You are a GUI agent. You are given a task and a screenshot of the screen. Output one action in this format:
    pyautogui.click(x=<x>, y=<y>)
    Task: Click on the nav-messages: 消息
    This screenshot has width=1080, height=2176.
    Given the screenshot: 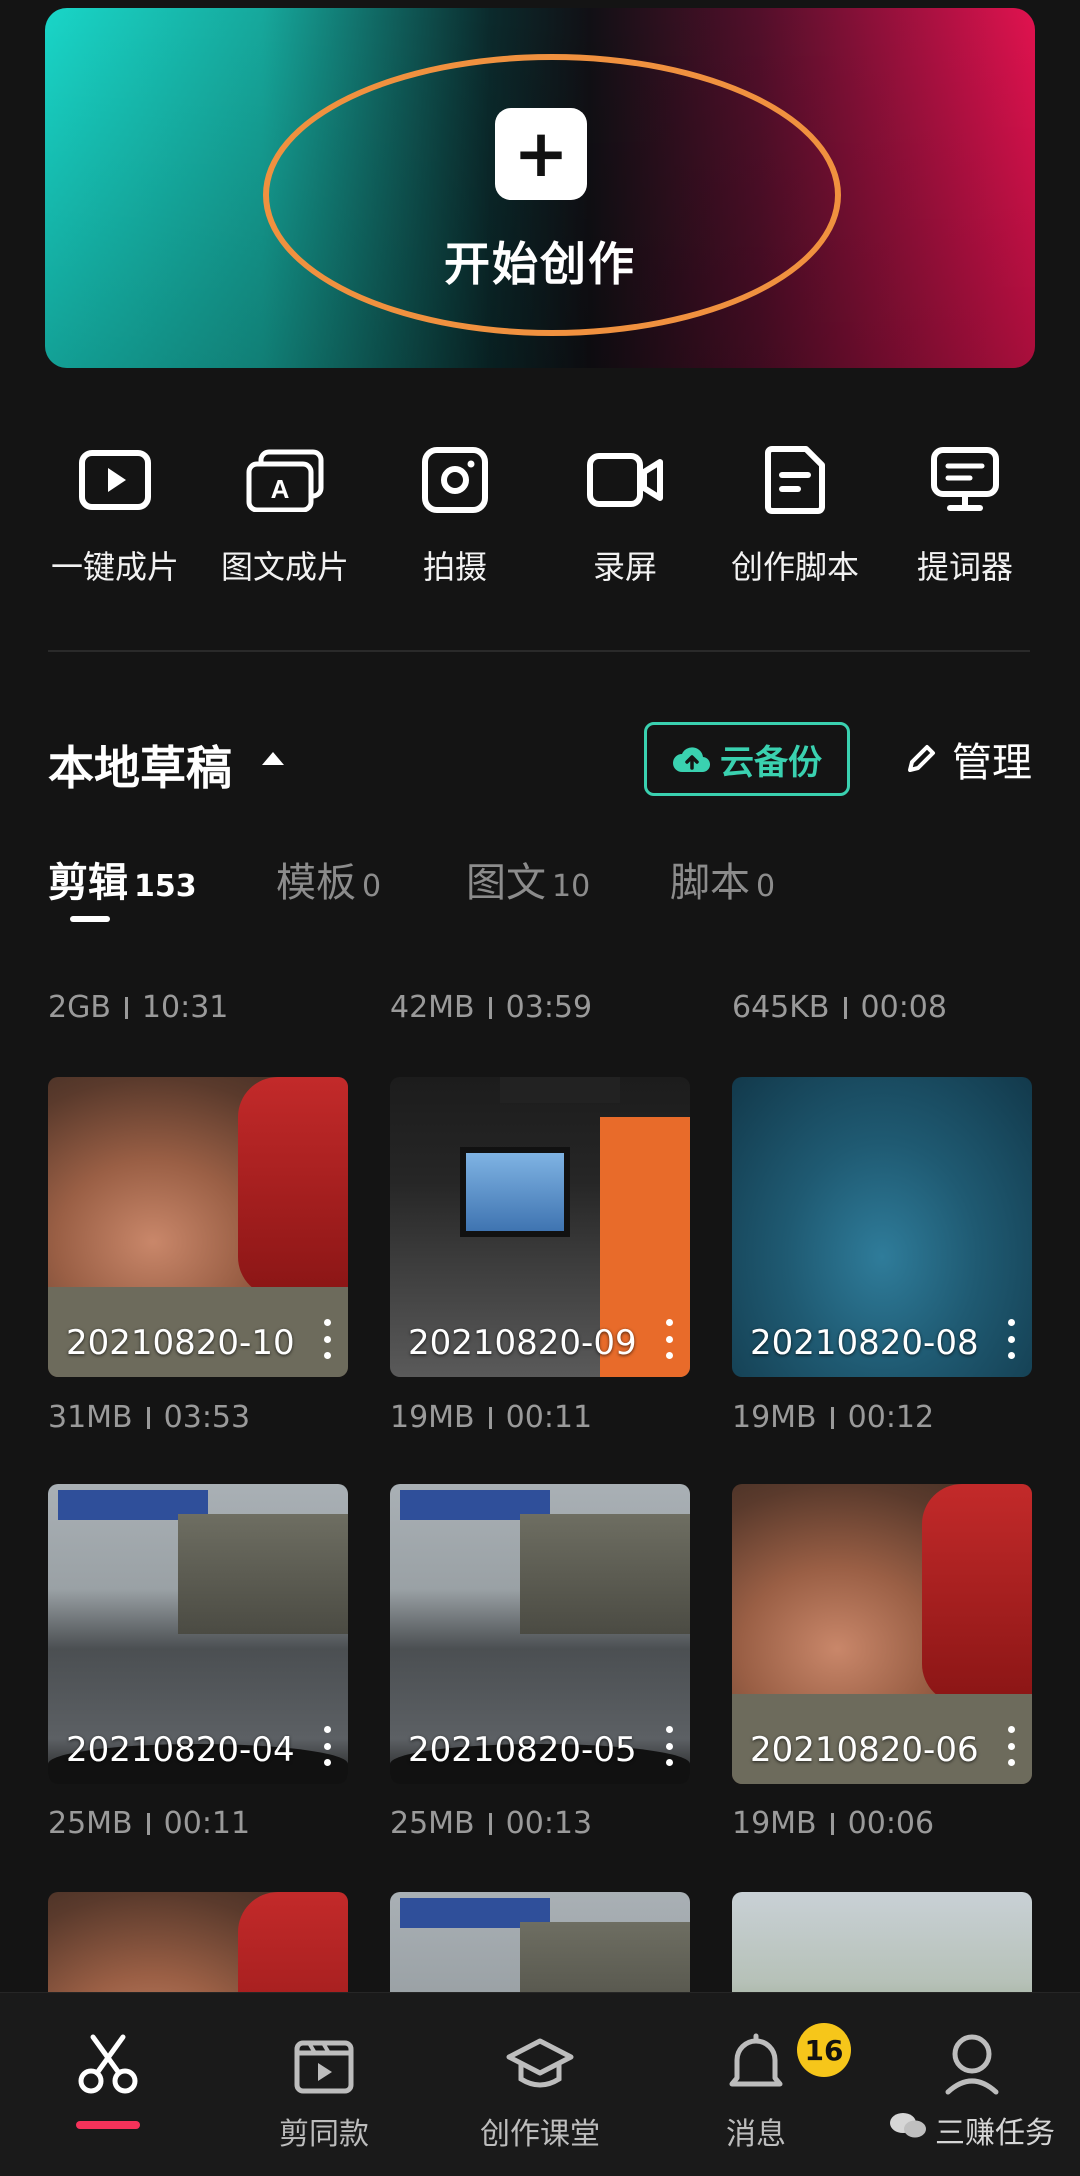 What is the action you would take?
    pyautogui.click(x=756, y=2084)
    